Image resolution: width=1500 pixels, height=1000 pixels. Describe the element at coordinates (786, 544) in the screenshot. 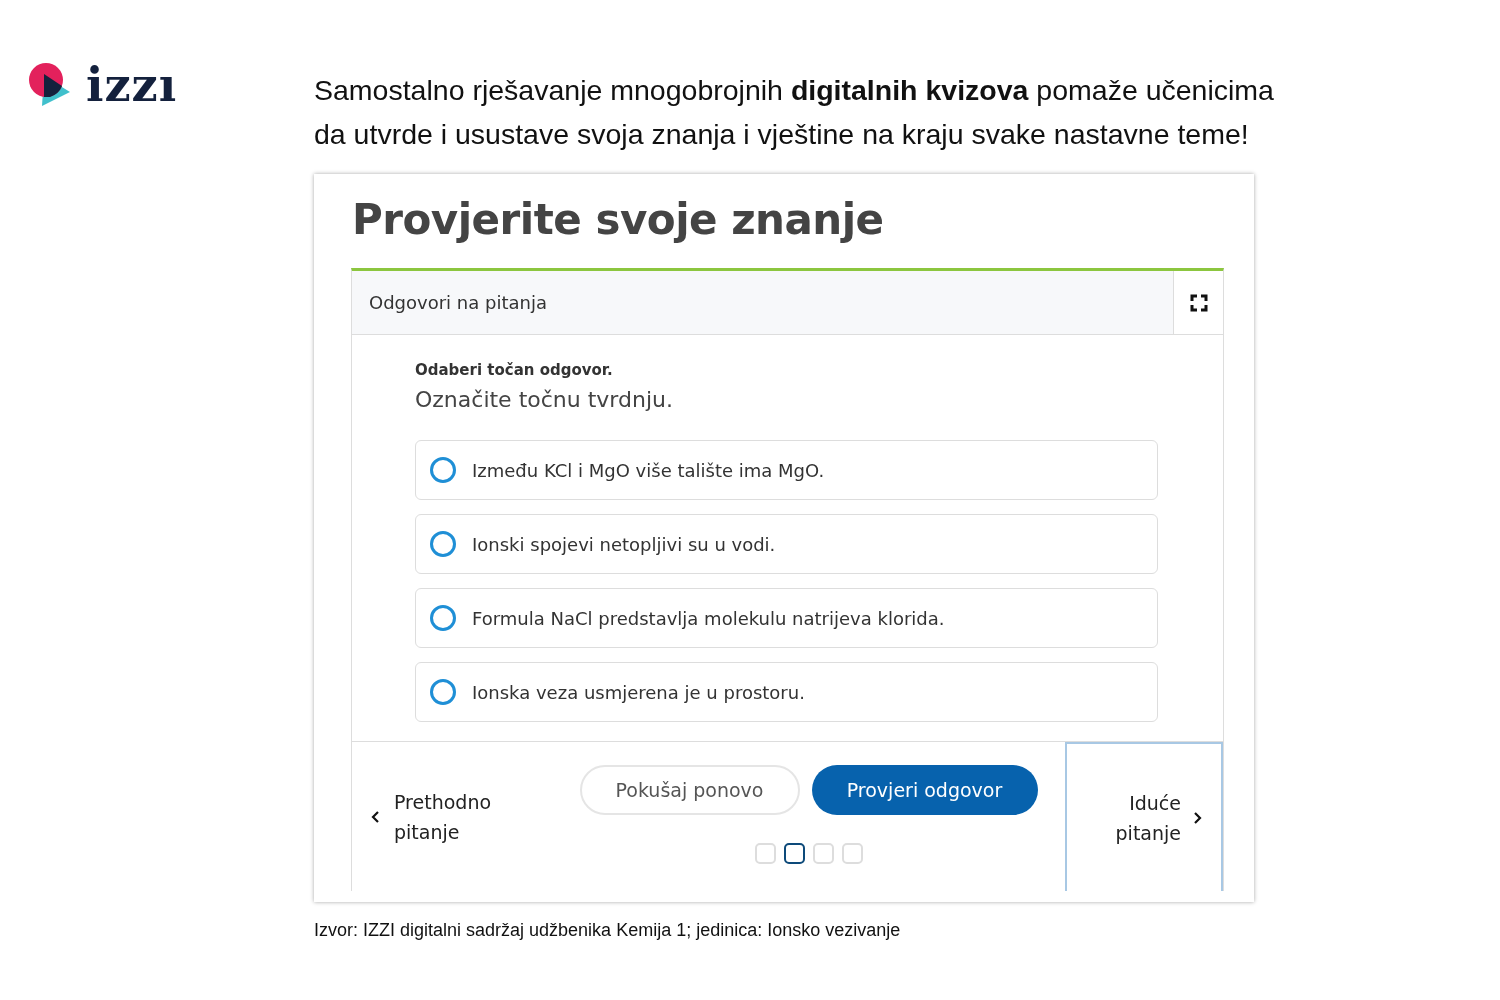

I see `answer-option: Ionski spojevi netopljivi su u vodi.` at that location.